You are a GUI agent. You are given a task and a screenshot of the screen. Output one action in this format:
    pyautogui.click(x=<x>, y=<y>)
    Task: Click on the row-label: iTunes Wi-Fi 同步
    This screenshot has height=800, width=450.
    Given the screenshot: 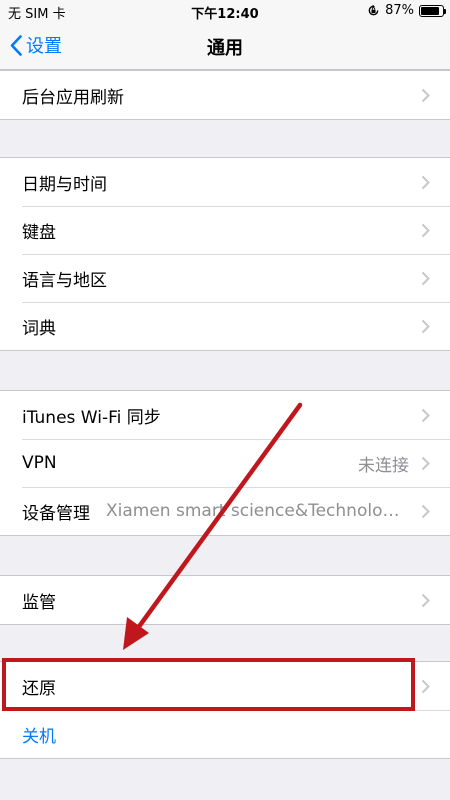 What is the action you would take?
    pyautogui.click(x=91, y=417)
    